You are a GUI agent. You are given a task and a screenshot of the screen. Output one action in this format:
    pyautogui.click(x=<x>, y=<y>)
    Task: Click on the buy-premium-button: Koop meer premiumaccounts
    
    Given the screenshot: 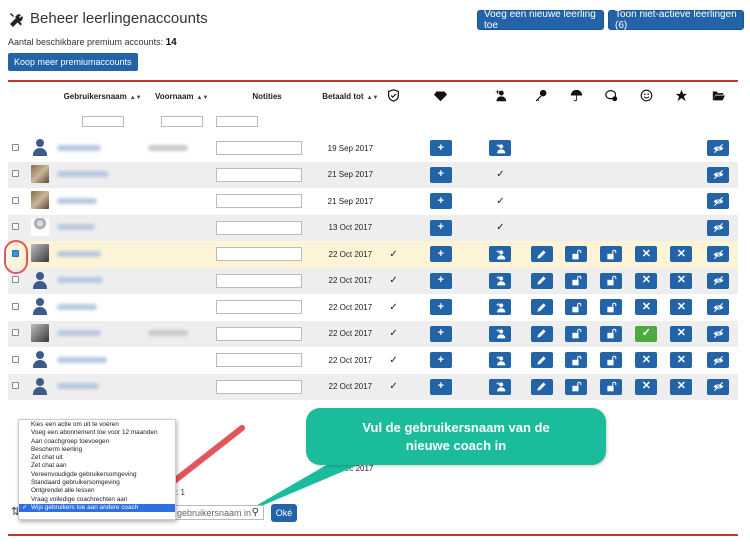 What is the action you would take?
    pyautogui.click(x=73, y=62)
    